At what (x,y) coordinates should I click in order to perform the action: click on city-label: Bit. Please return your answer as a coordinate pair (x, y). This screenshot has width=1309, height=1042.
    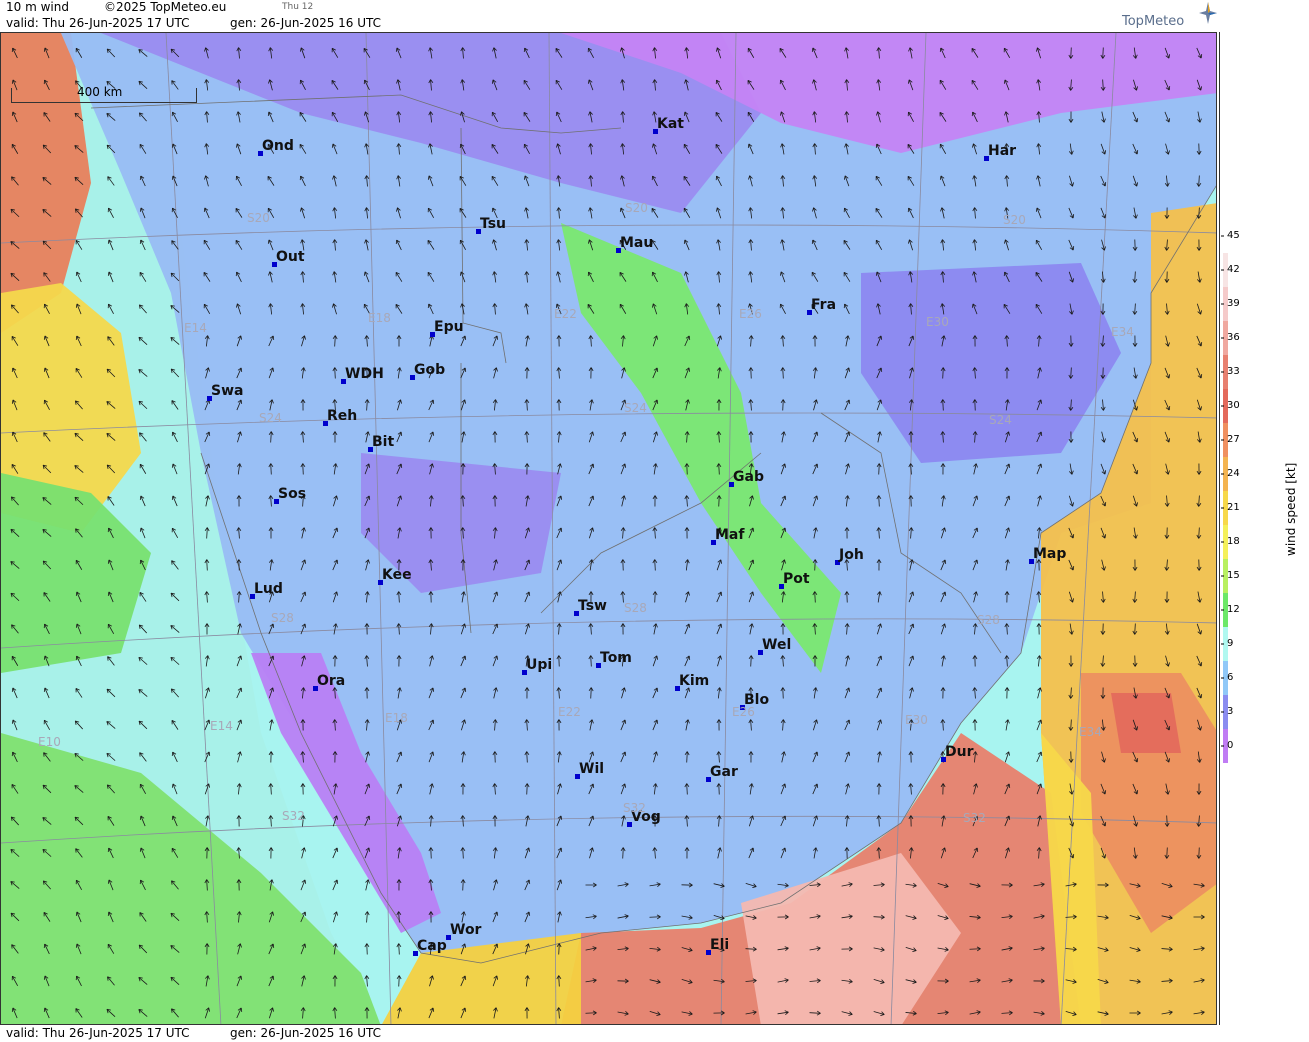
    Looking at the image, I should click on (383, 442).